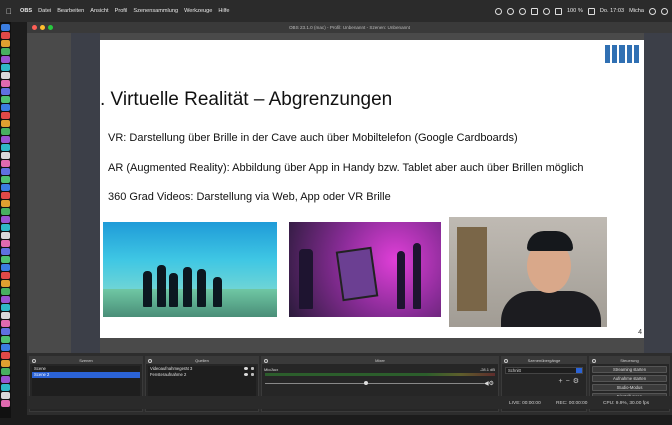 This screenshot has width=672, height=425. Describe the element at coordinates (577, 381) in the screenshot. I see `gear-icon: ⚙` at that location.